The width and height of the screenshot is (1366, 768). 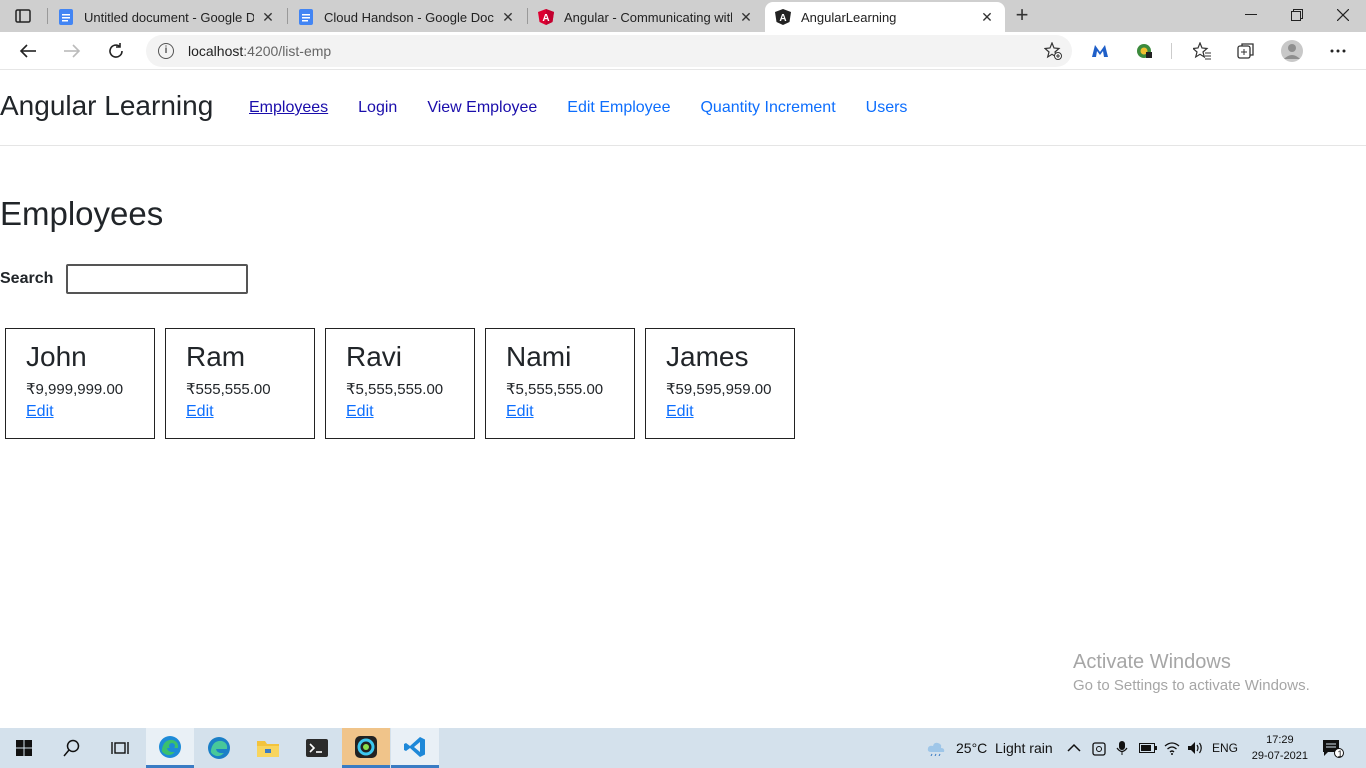 What do you see at coordinates (120, 748) in the screenshot?
I see `task-view-icon` at bounding box center [120, 748].